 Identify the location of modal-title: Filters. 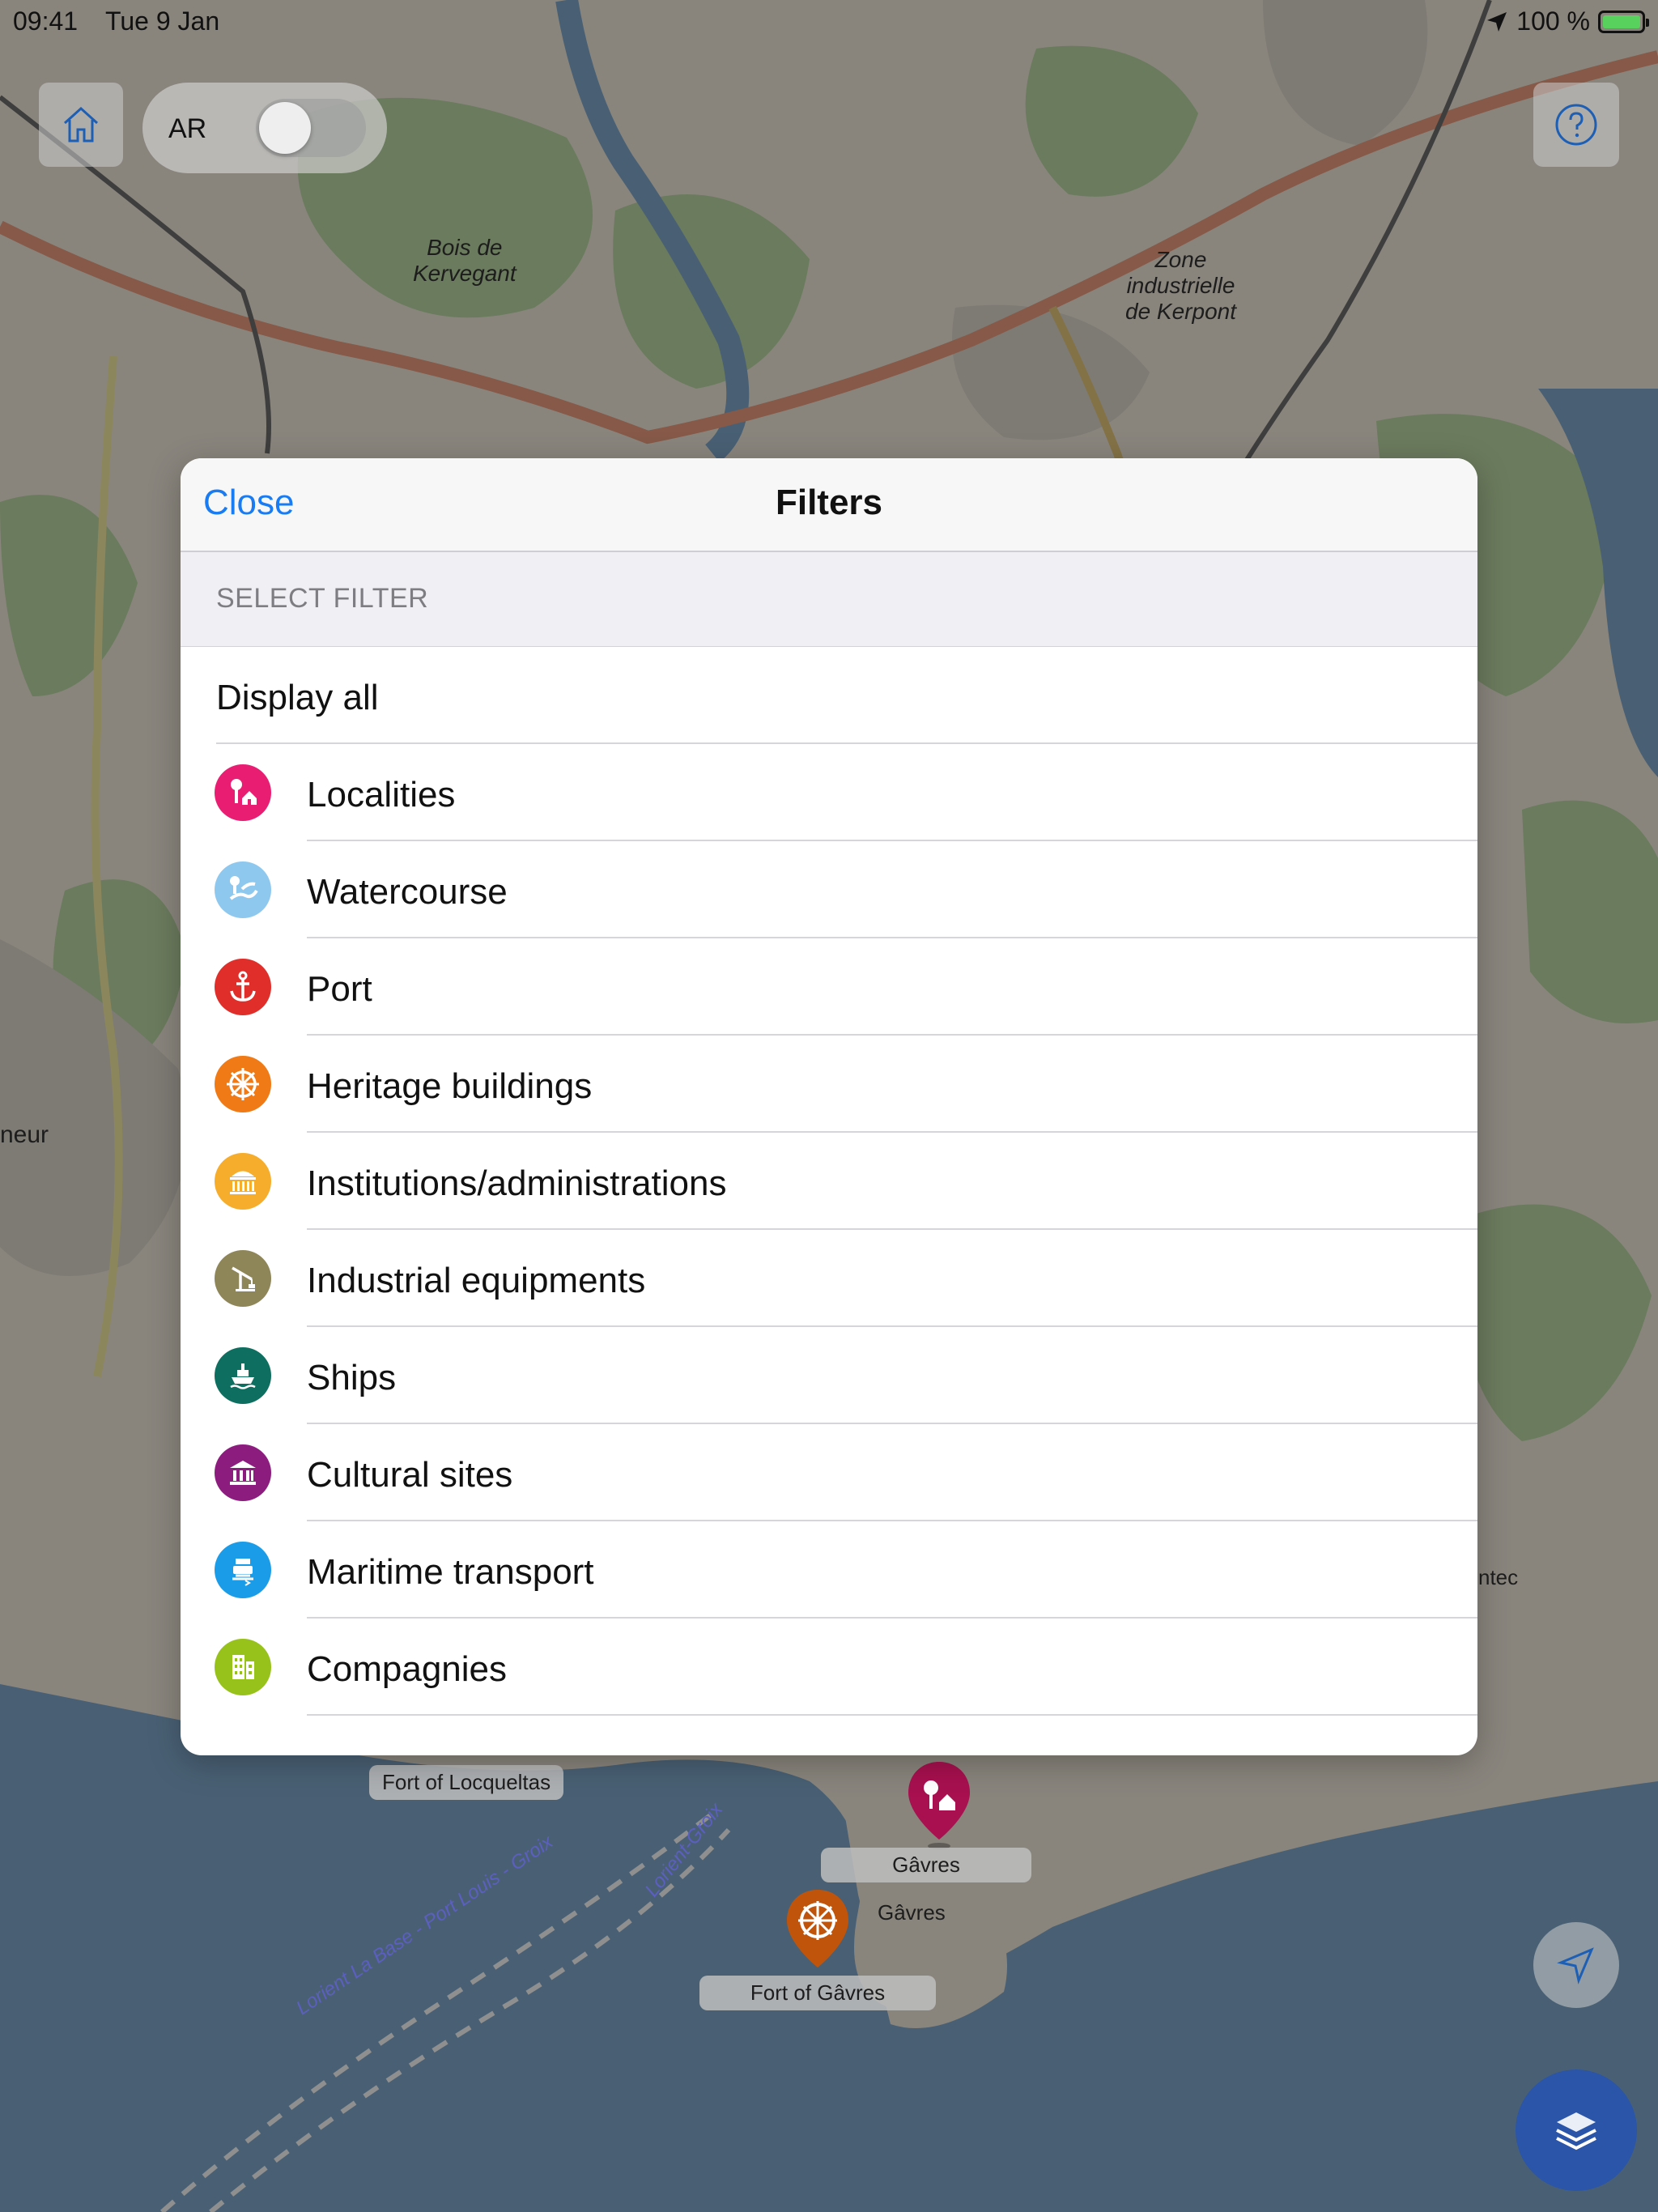
(829, 502).